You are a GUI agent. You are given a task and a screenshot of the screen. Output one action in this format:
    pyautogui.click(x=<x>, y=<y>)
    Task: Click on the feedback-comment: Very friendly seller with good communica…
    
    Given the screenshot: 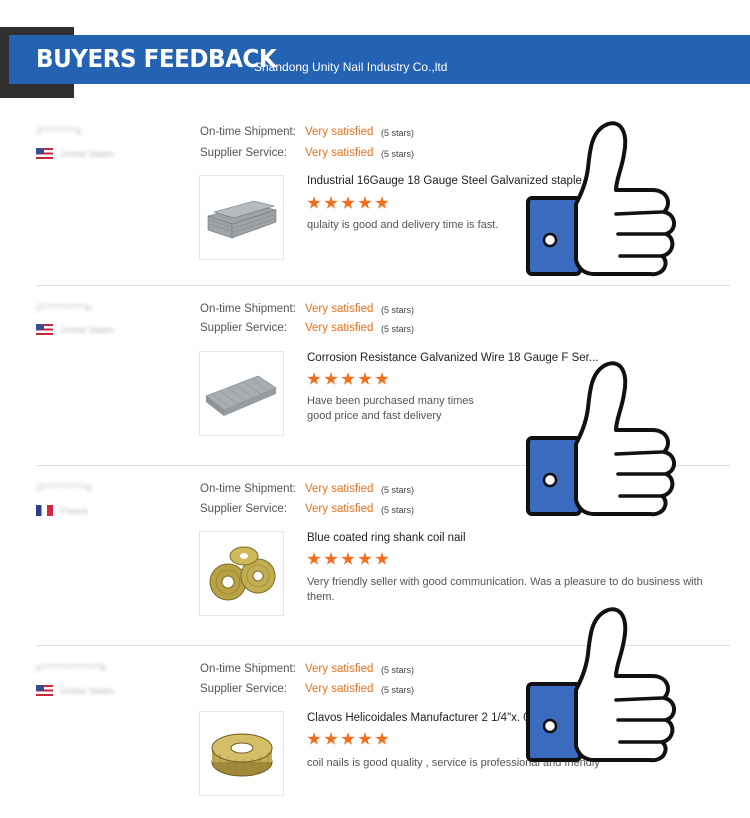 What is the action you would take?
    pyautogui.click(x=505, y=589)
    